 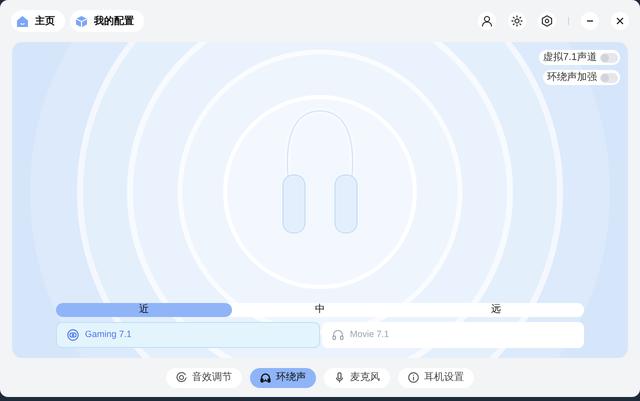 I want to click on label: 环绕声加强, so click(x=572, y=77).